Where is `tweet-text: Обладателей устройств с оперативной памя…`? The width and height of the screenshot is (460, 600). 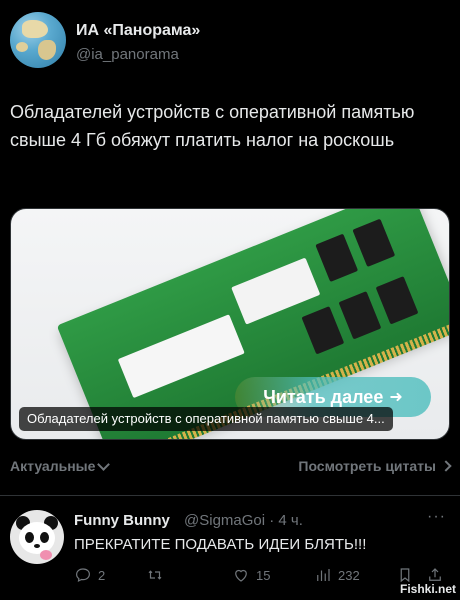
tweet-text: Обладателей устройств с оперативной памя… is located at coordinates (212, 126).